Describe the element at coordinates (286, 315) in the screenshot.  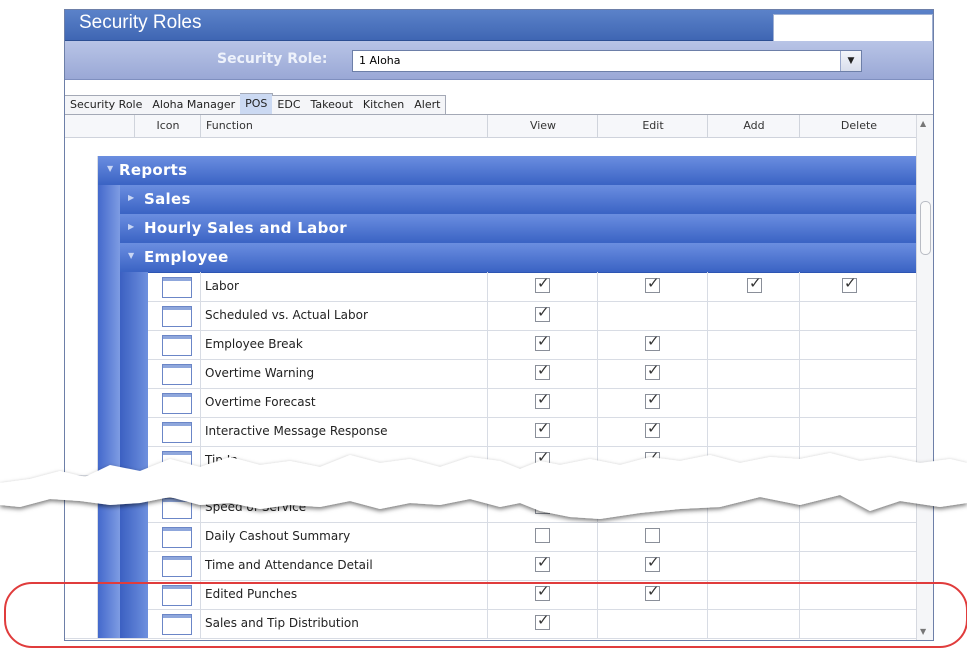
I see `function-label: Scheduled vs. Actual Labor` at that location.